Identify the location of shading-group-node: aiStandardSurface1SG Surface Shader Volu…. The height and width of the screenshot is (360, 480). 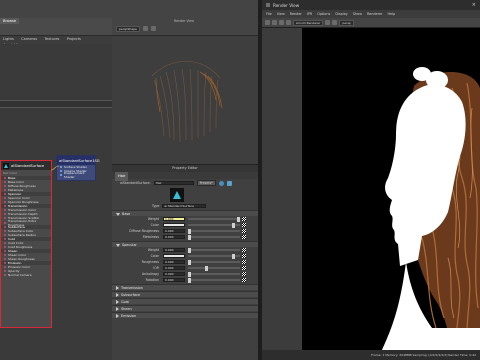
(78, 168).